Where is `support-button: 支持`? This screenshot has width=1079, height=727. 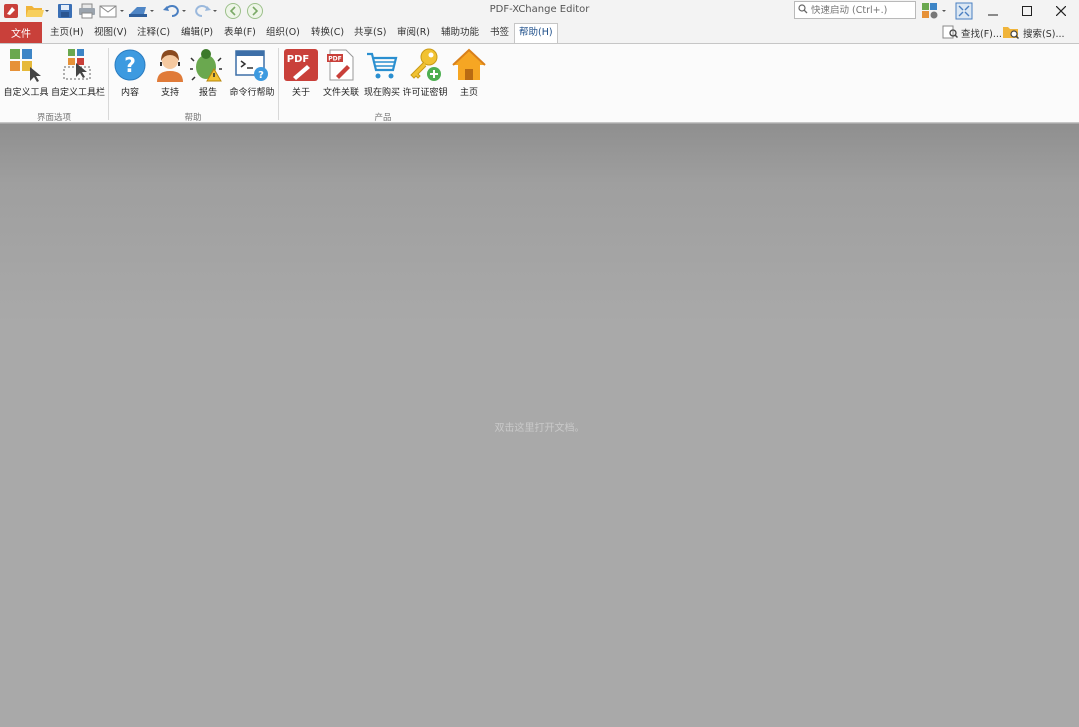
support-button: 支持 is located at coordinates (170, 75).